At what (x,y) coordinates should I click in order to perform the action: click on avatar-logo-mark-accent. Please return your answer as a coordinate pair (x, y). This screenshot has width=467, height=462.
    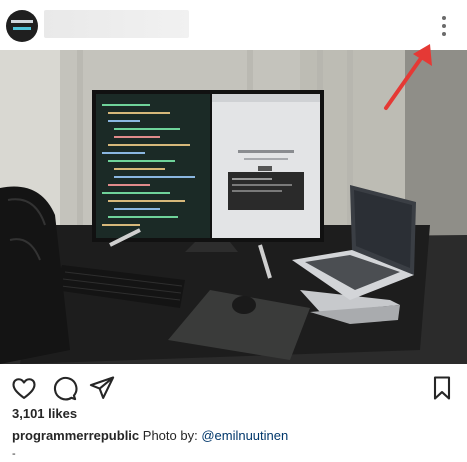
    Looking at the image, I should click on (22, 28).